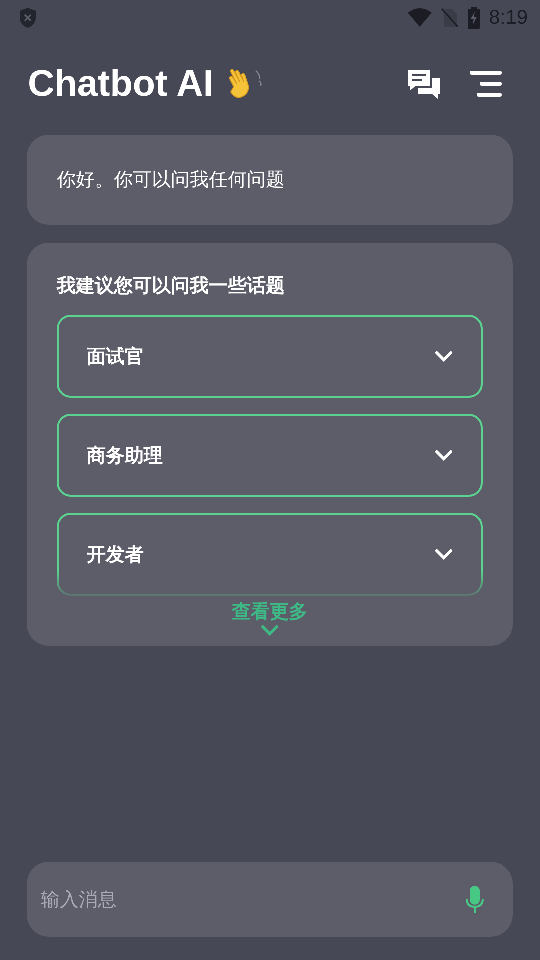 Image resolution: width=540 pixels, height=960 pixels. Describe the element at coordinates (475, 899) in the screenshot. I see `microphone-icon` at that location.